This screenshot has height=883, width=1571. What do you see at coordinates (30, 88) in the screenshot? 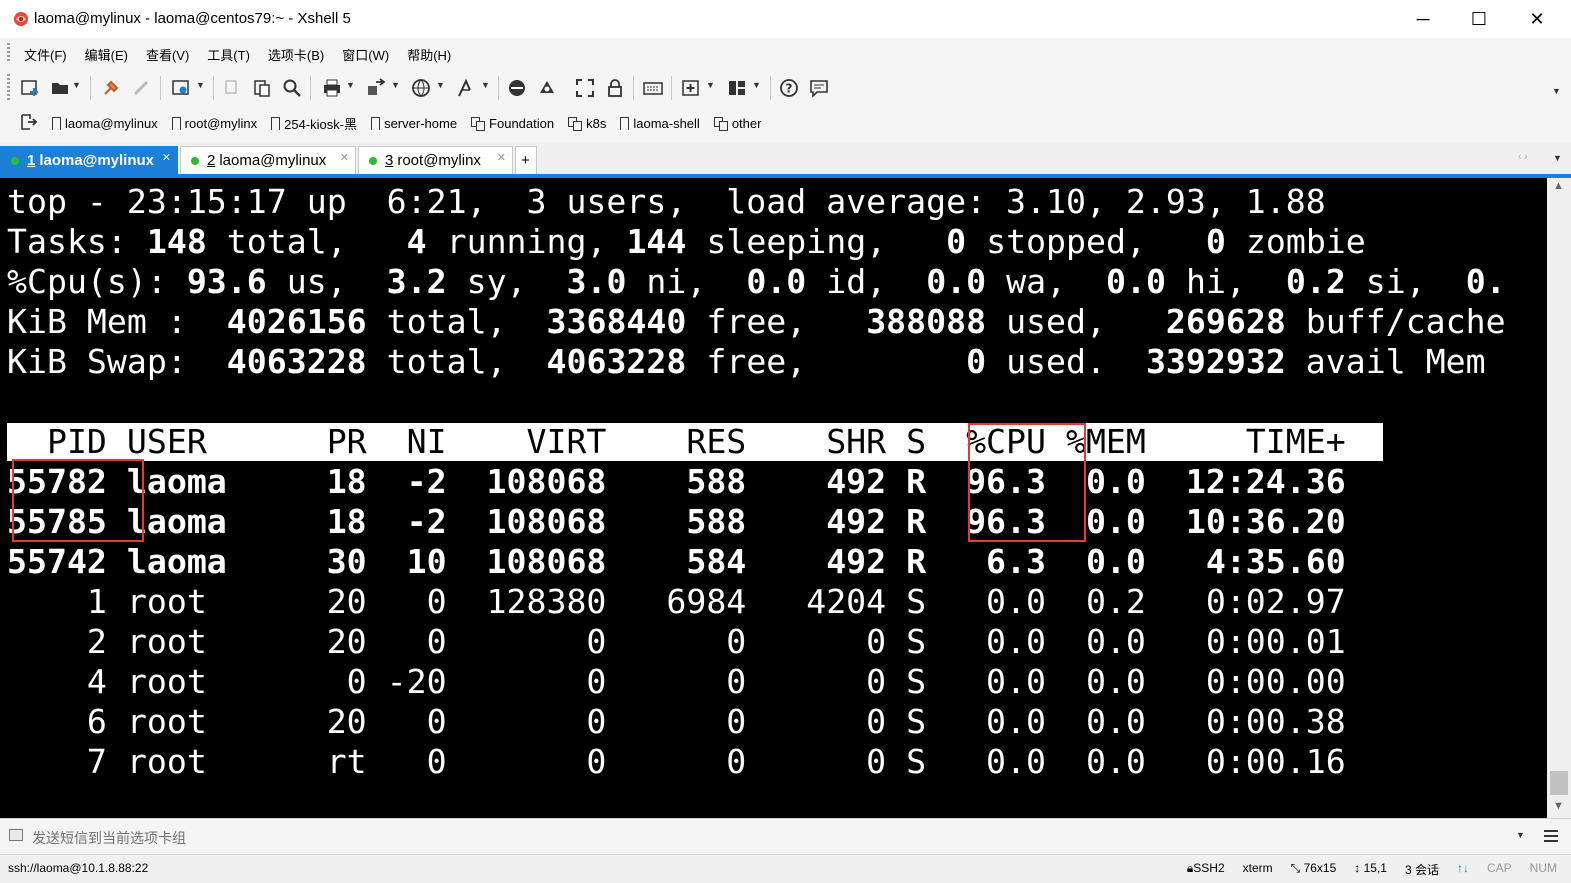
I see `new-session-icon` at bounding box center [30, 88].